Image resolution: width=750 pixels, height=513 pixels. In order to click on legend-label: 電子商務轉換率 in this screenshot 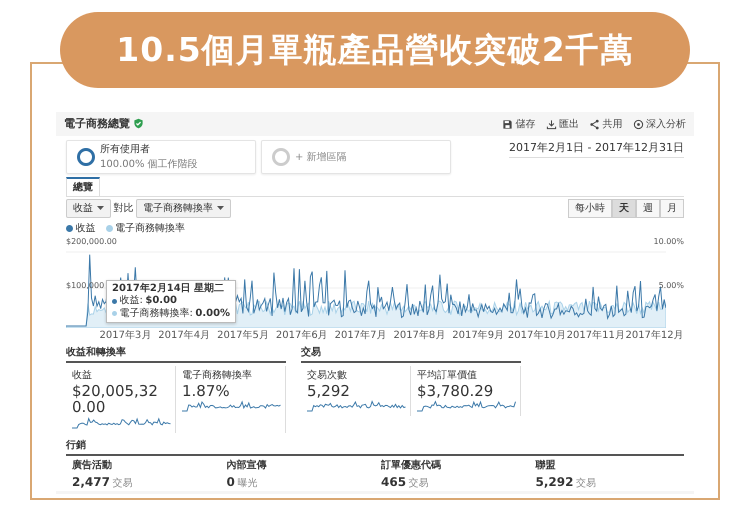, I will do `click(150, 229)`.